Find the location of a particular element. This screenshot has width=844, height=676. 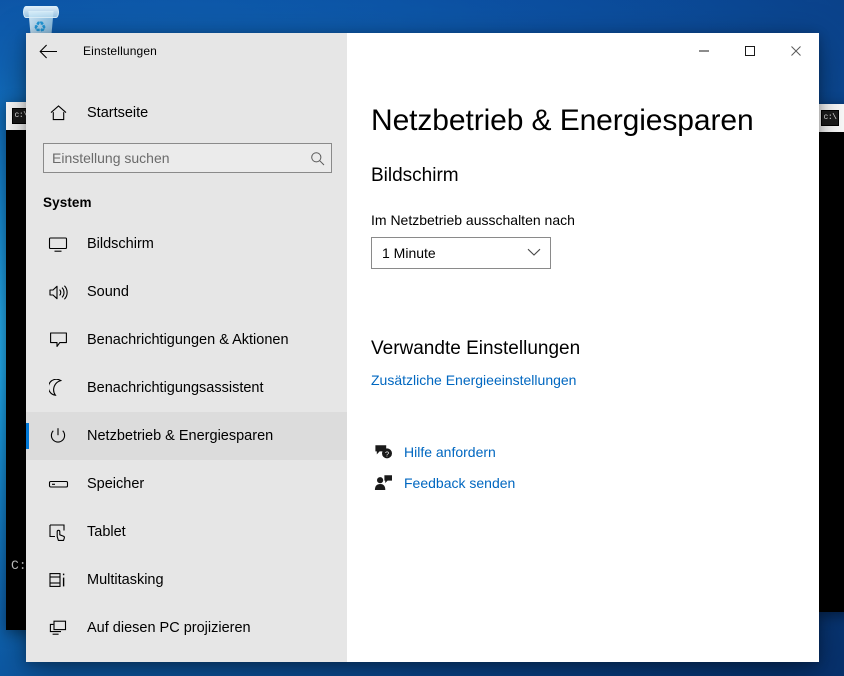

maximize-button is located at coordinates (750, 51).